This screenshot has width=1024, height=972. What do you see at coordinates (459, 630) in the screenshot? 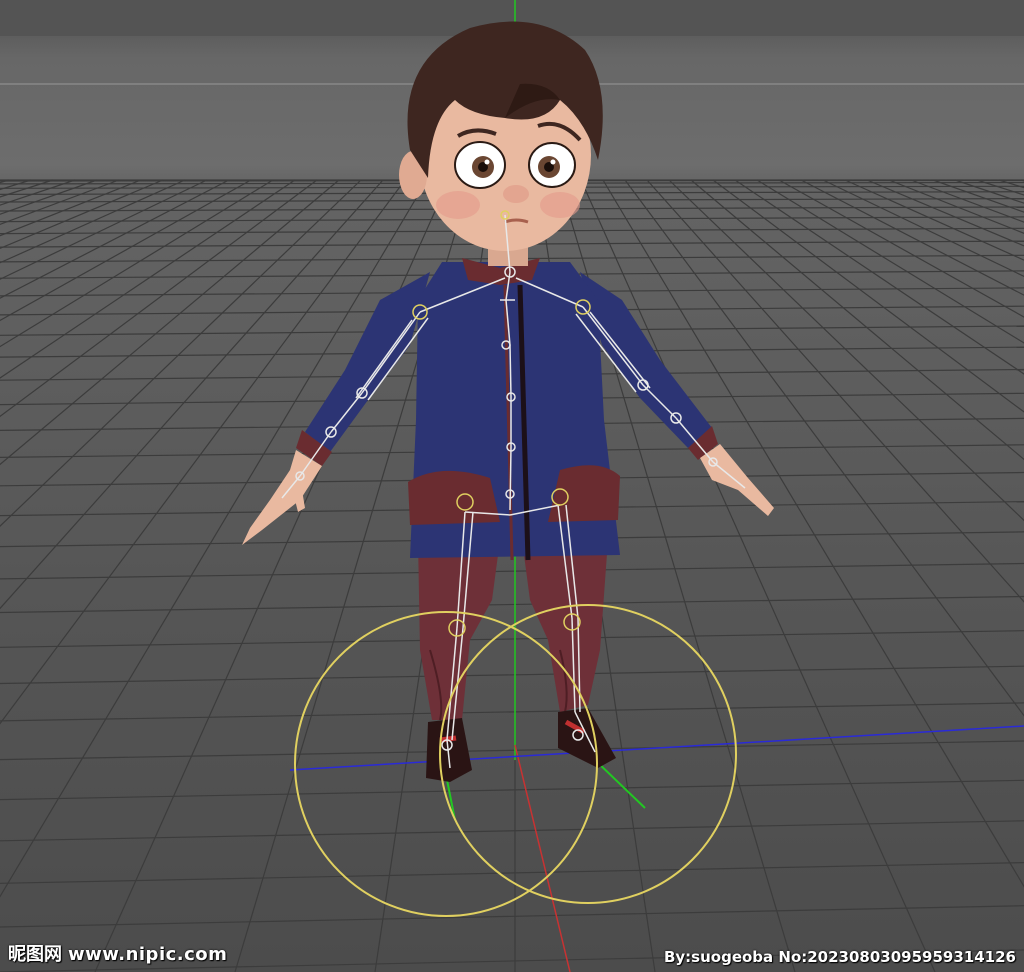
I see `left-pant-leg` at bounding box center [459, 630].